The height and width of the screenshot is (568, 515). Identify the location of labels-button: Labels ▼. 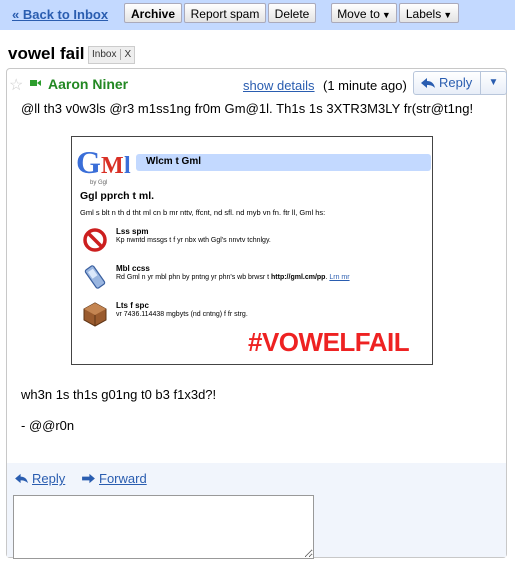
(429, 13).